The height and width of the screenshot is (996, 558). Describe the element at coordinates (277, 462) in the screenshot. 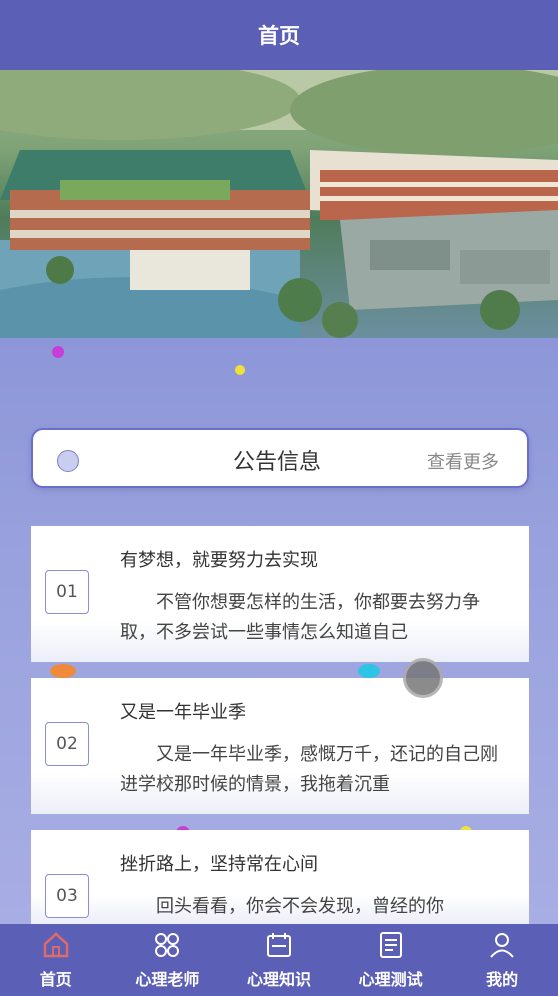

I see `notice-title: 公告信息` at that location.